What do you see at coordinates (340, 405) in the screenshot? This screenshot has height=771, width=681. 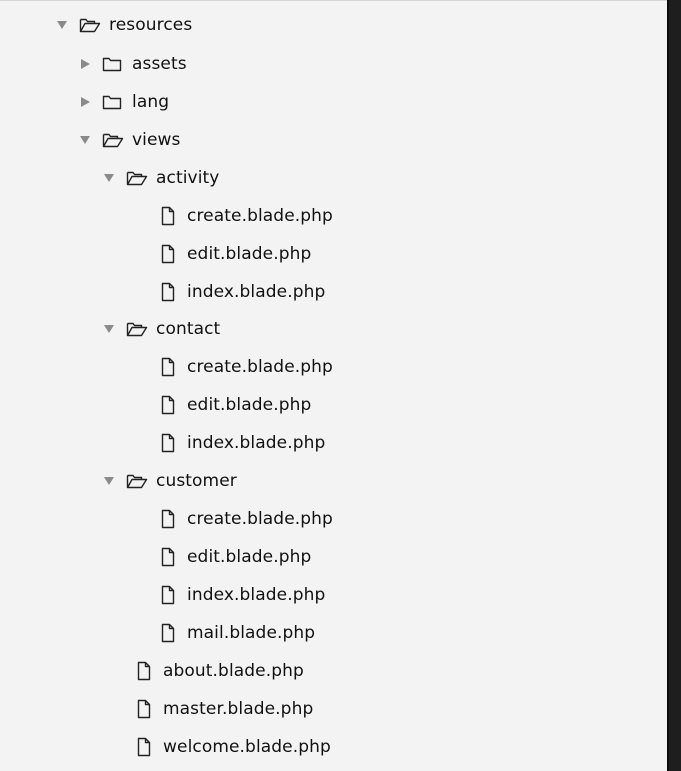 I see `tree-file-contact-edit: edit.blade.php` at bounding box center [340, 405].